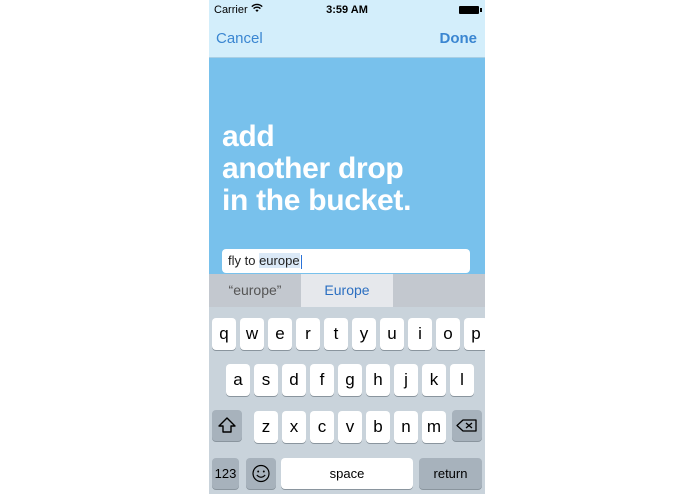  I want to click on key-label: z, so click(266, 426).